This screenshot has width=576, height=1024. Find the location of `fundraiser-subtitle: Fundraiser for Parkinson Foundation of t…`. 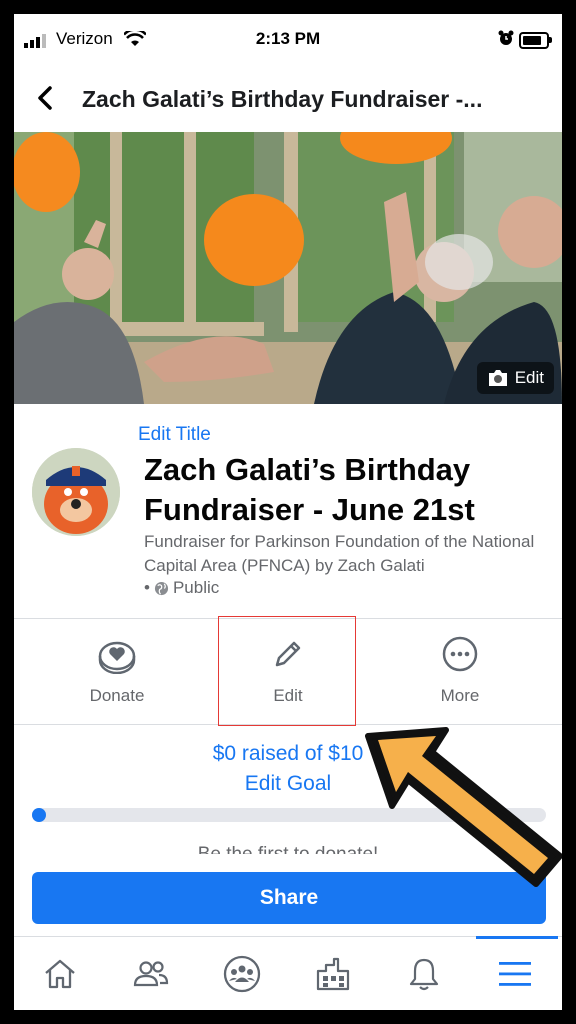

fundraiser-subtitle: Fundraiser for Parkinson Foundation of t… is located at coordinates (339, 553).